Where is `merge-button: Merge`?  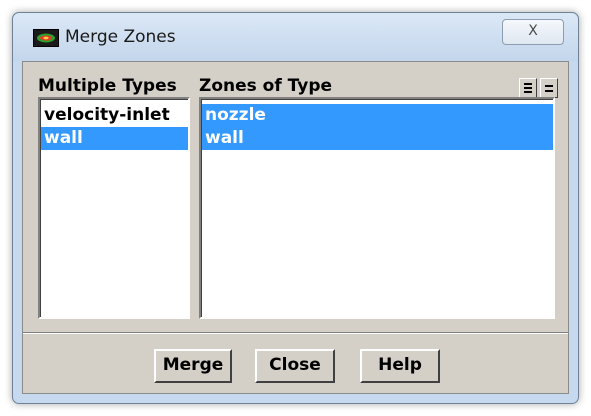
merge-button: Merge is located at coordinates (193, 366).